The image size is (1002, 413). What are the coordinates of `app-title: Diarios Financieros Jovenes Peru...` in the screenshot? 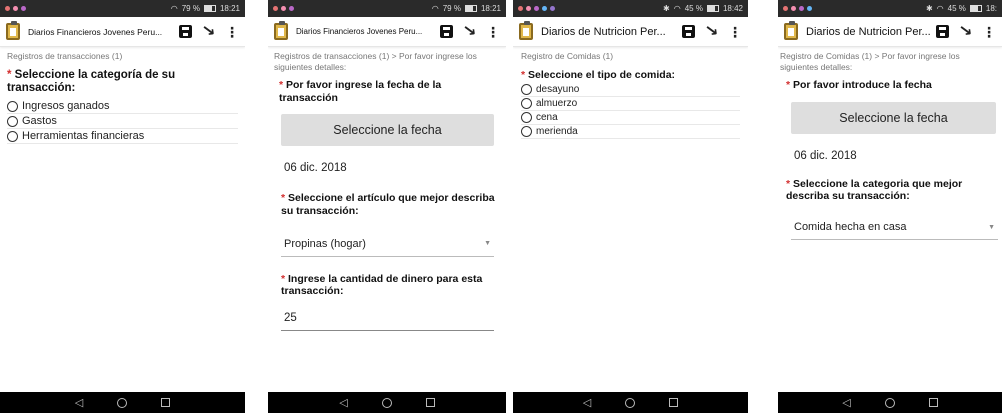 It's located at (359, 31).